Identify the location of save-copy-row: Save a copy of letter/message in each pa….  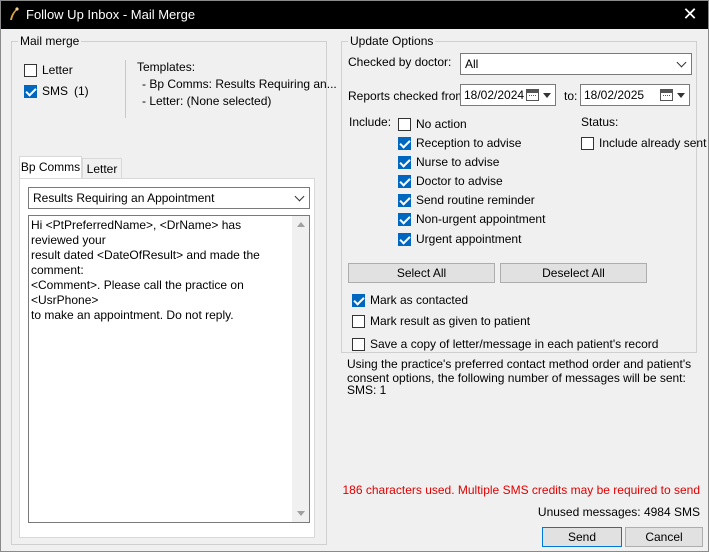
(505, 344).